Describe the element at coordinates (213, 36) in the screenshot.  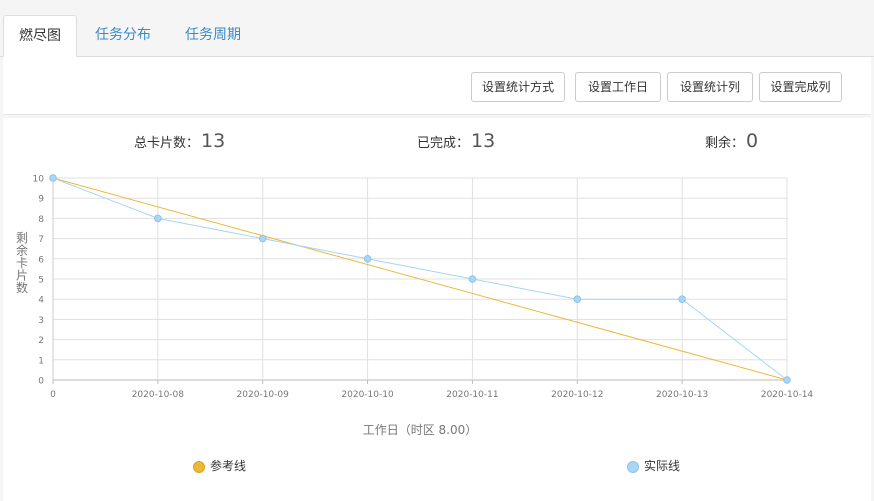
I see `tab-task-cycle: 任务周期` at that location.